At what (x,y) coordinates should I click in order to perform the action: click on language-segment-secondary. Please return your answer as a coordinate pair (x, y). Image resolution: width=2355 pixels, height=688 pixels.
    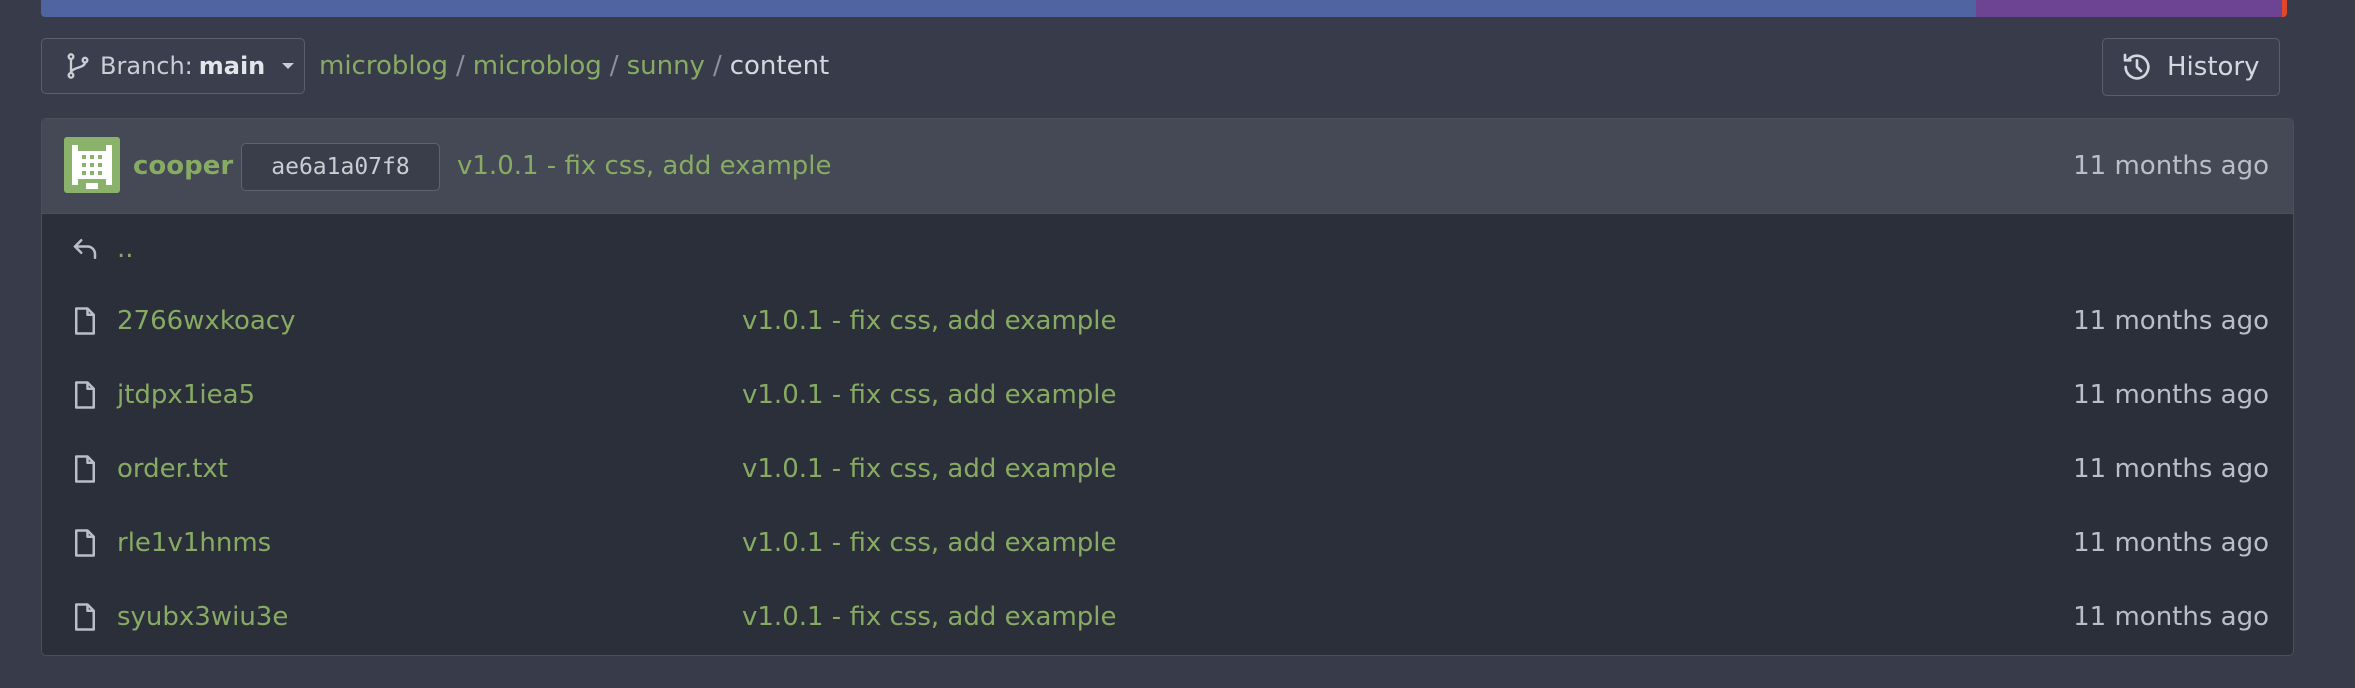
    Looking at the image, I should click on (2129, 8).